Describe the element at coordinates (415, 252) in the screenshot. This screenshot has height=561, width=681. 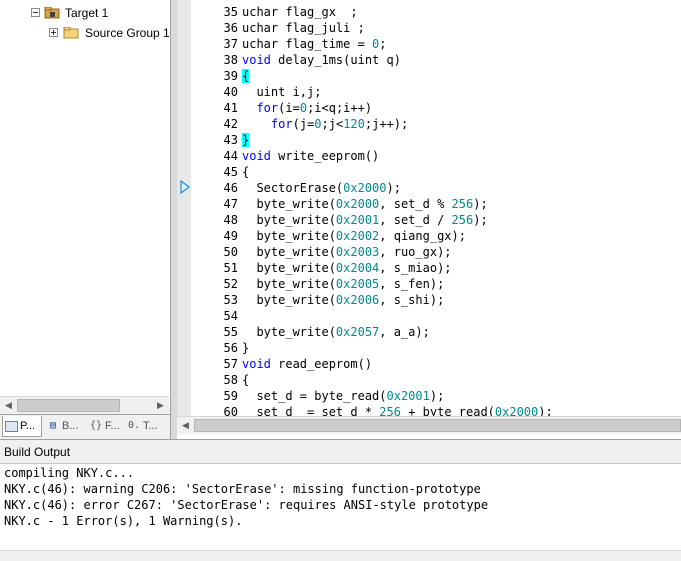
I see `code-token: , ruo_gx);` at that location.